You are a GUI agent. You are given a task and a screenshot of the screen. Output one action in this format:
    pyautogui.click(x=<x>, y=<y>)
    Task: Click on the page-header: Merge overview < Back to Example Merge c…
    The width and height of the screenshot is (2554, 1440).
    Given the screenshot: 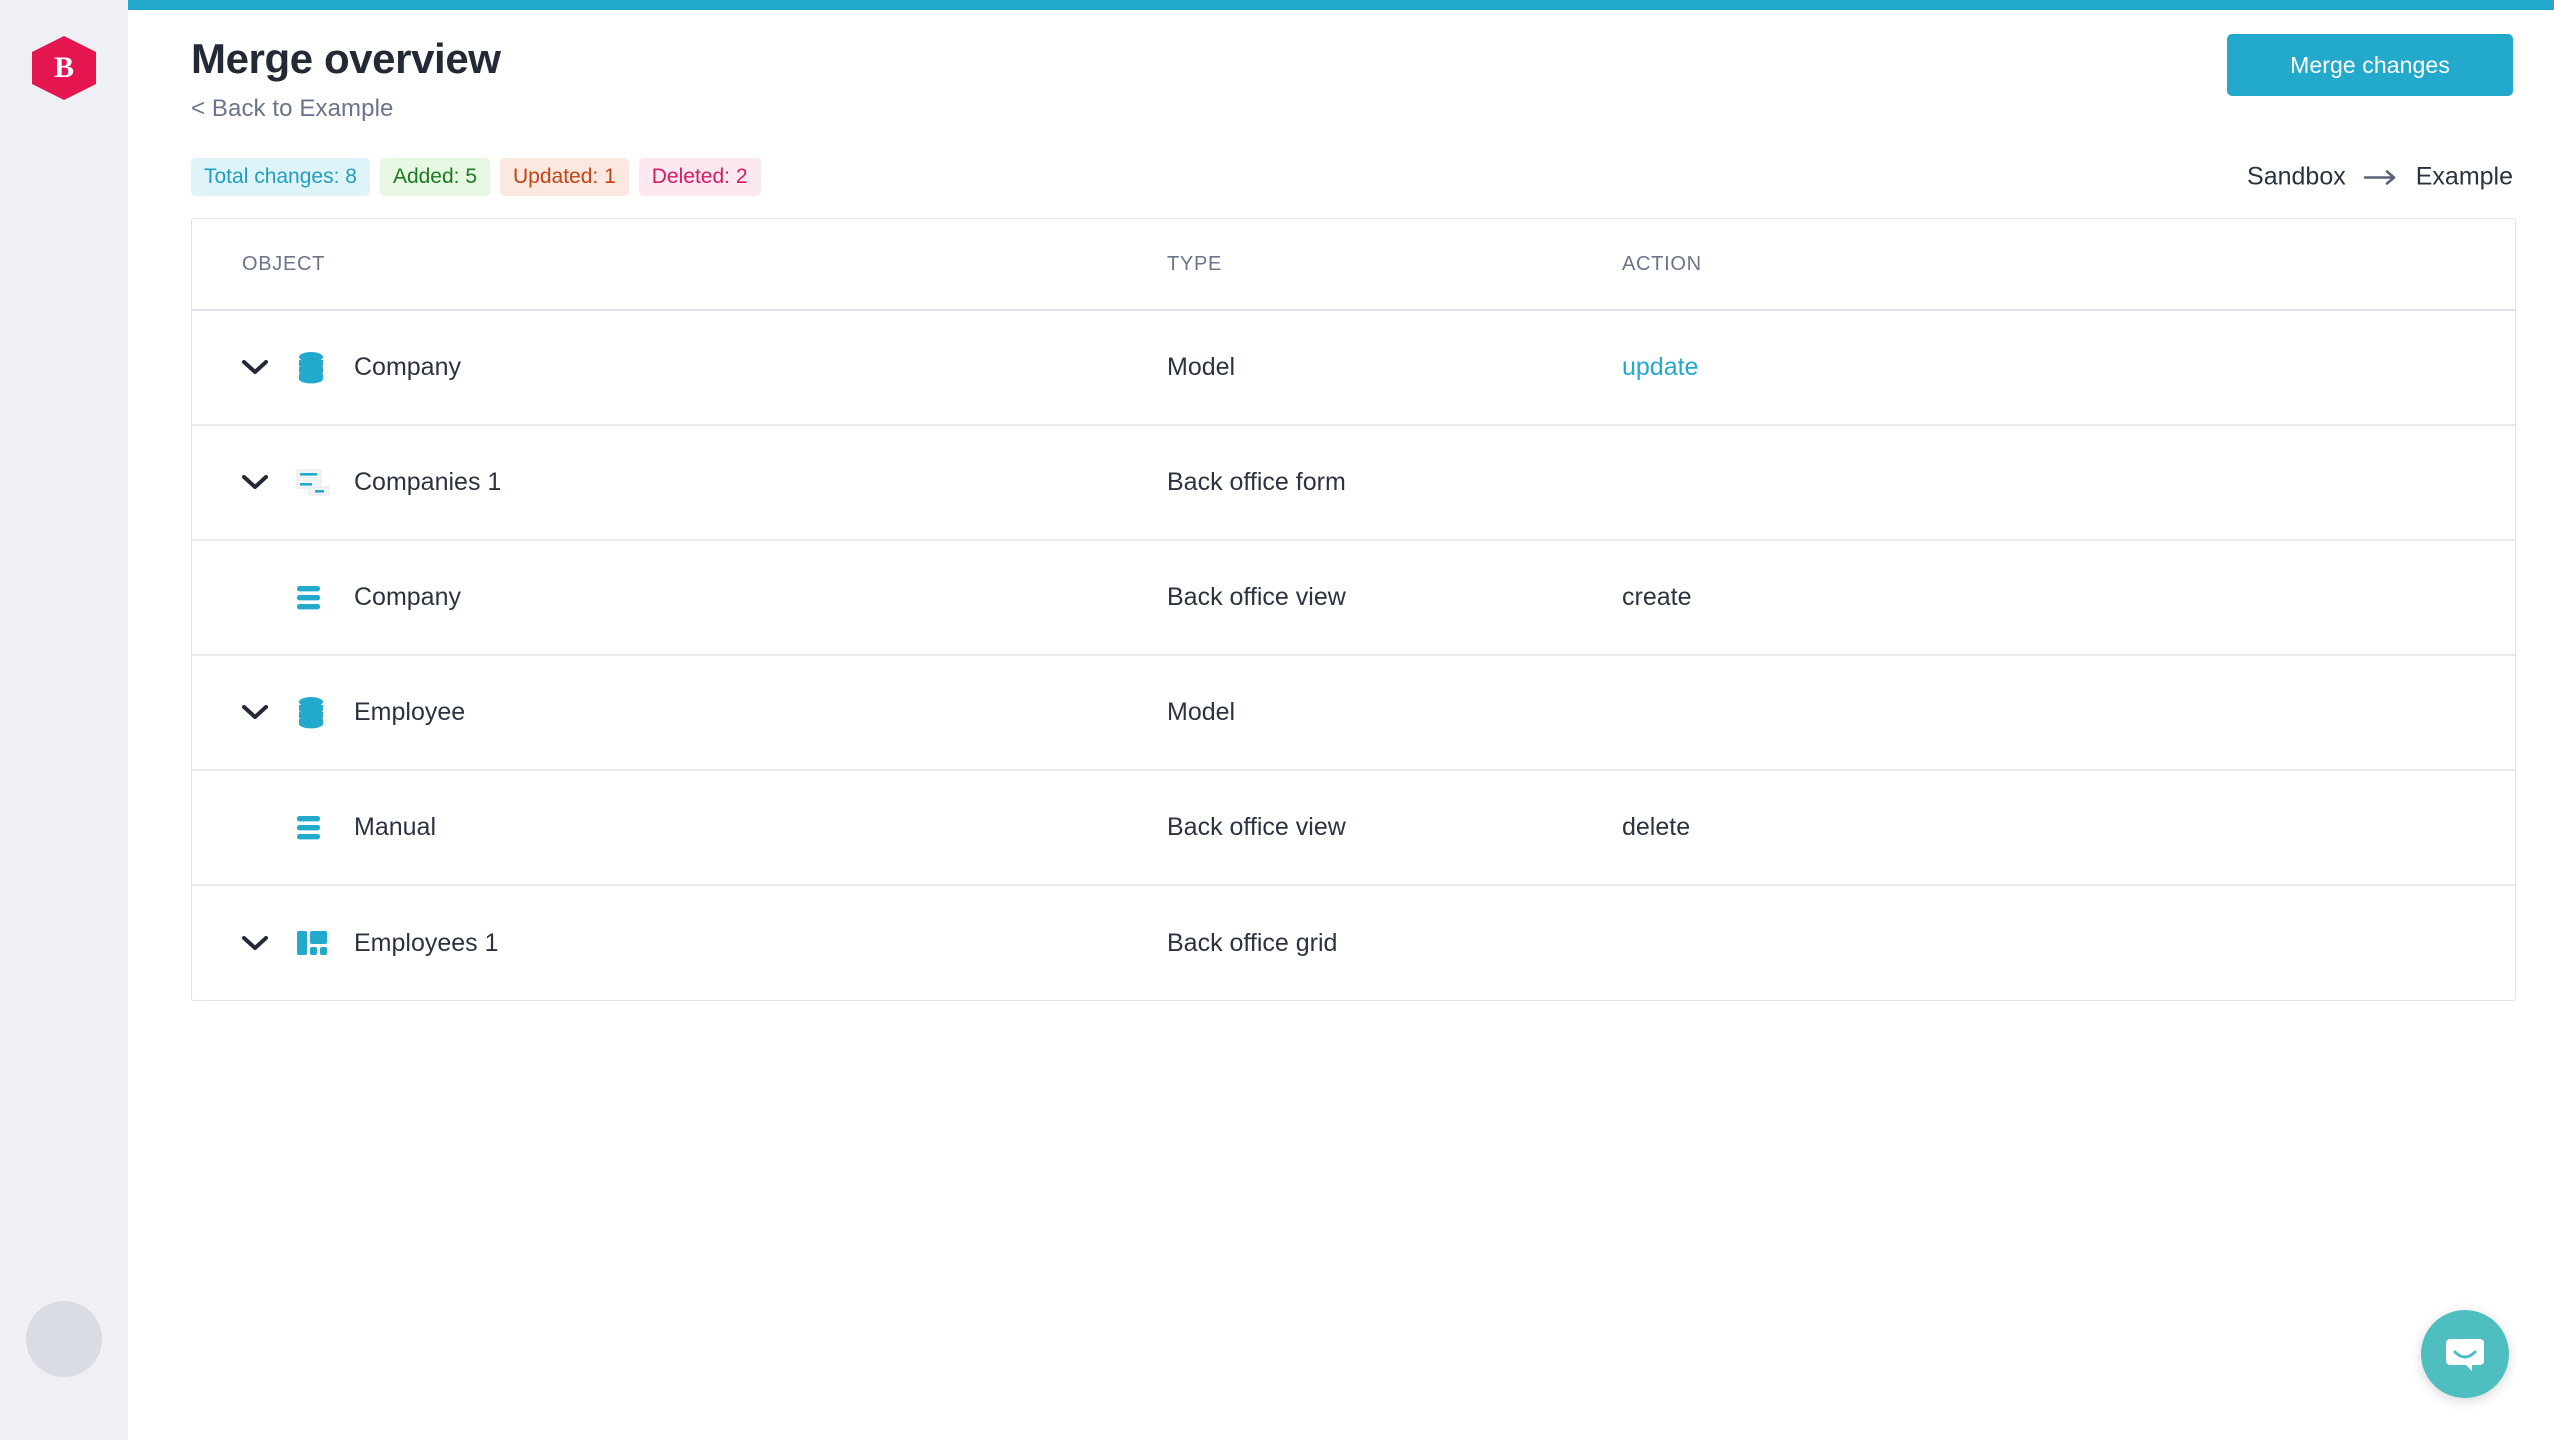 What is the action you would take?
    pyautogui.click(x=1353, y=76)
    